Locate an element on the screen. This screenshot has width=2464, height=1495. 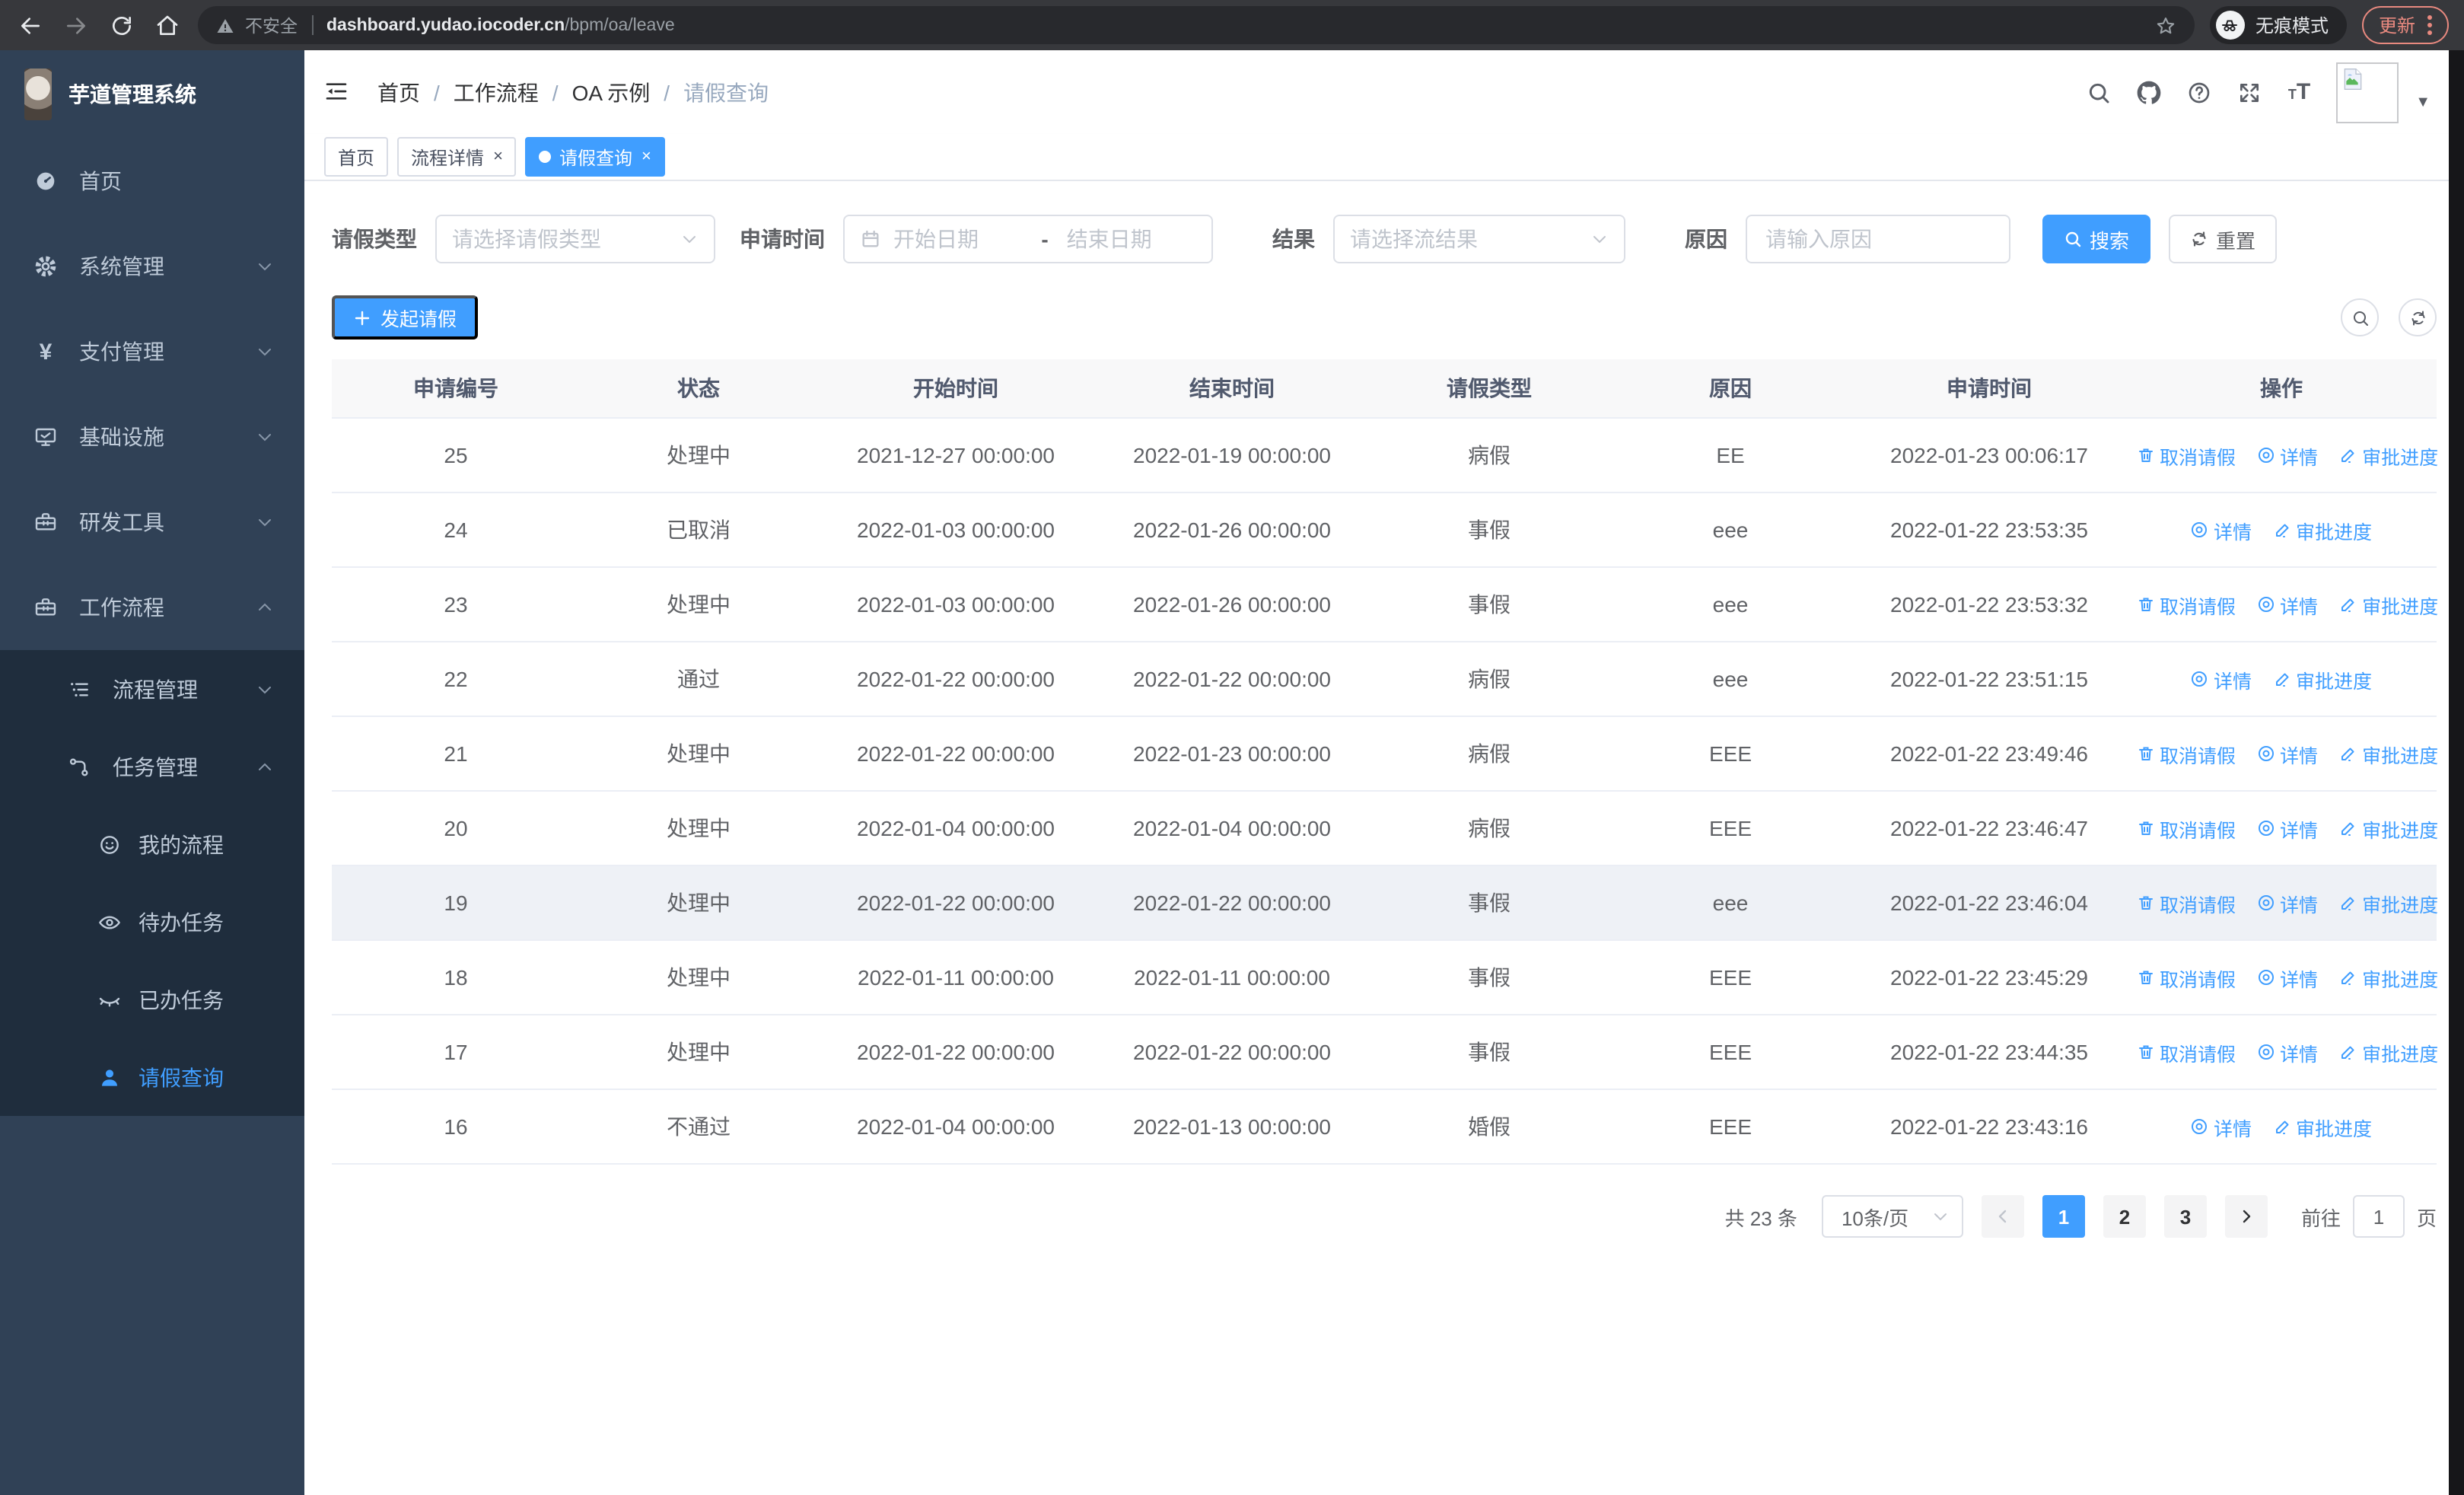
create-leave-button: 发起请假 is located at coordinates (405, 317).